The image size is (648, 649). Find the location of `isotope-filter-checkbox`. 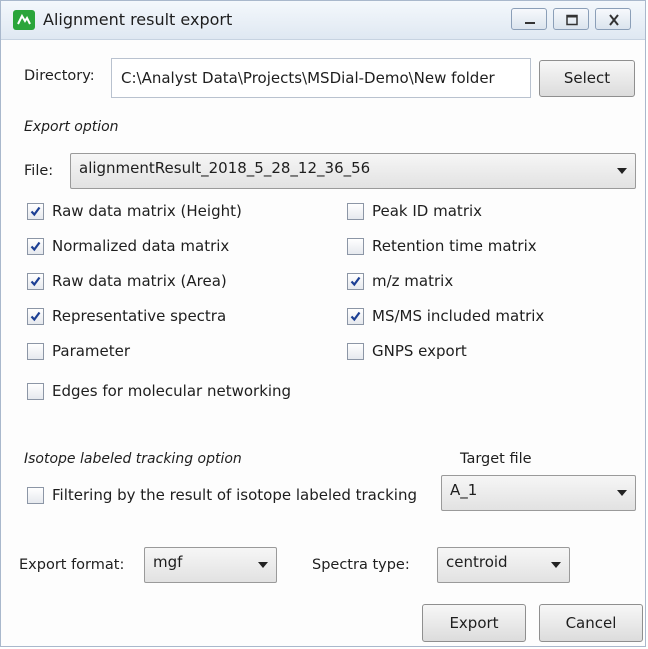

isotope-filter-checkbox is located at coordinates (35, 495).